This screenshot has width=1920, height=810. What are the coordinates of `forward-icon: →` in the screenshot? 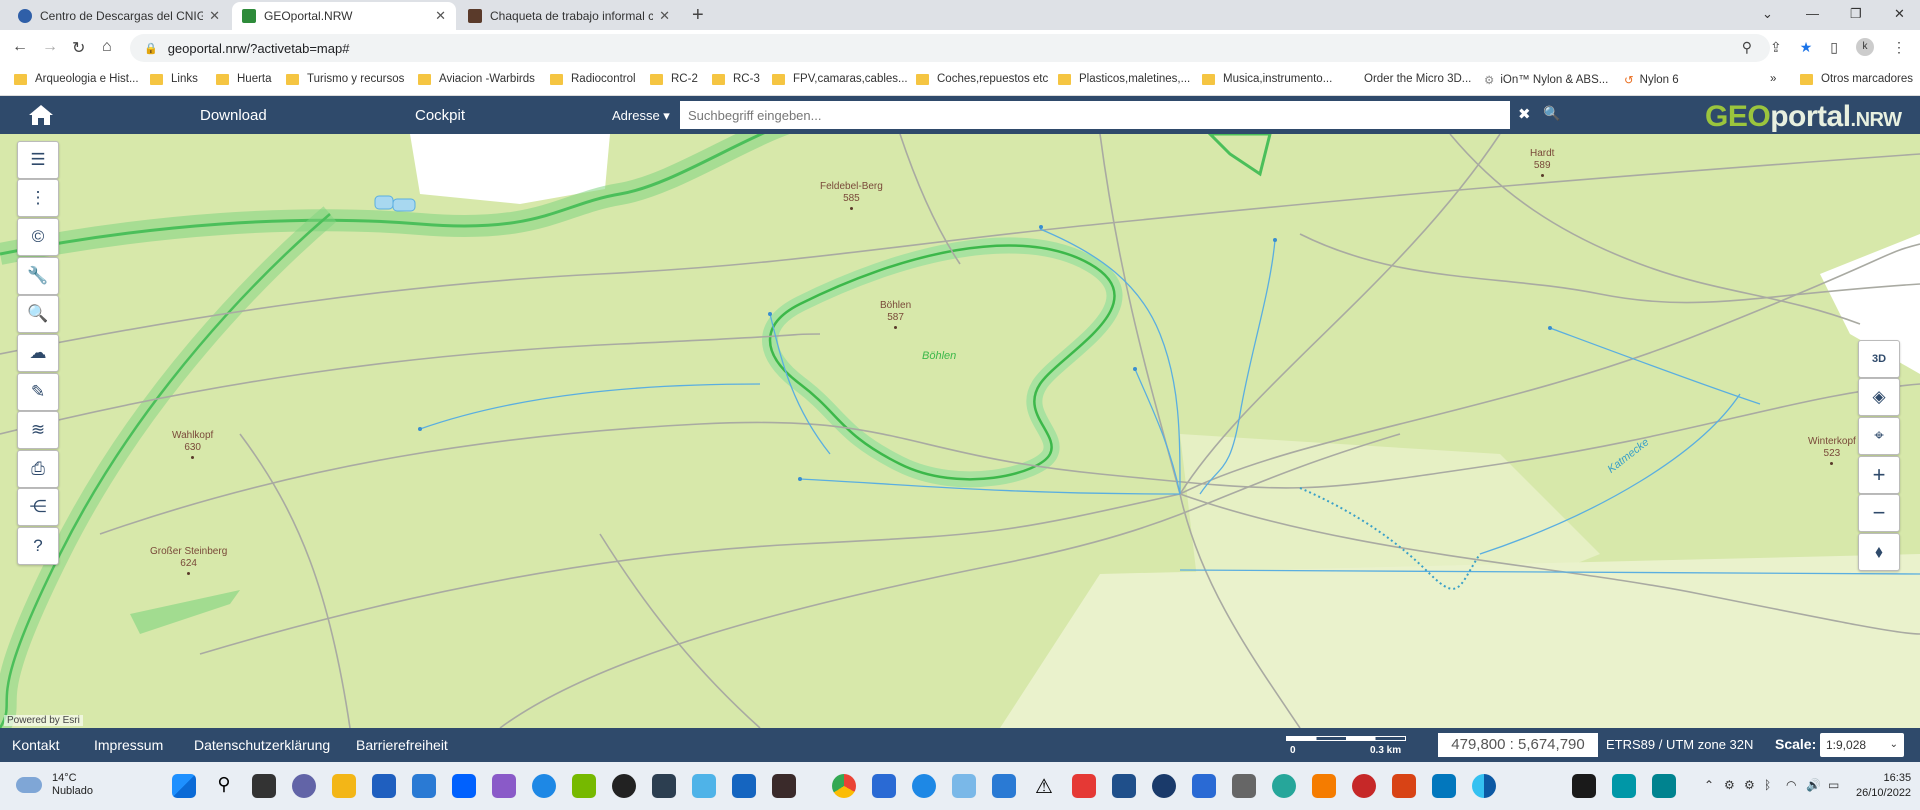 It's located at (50, 47).